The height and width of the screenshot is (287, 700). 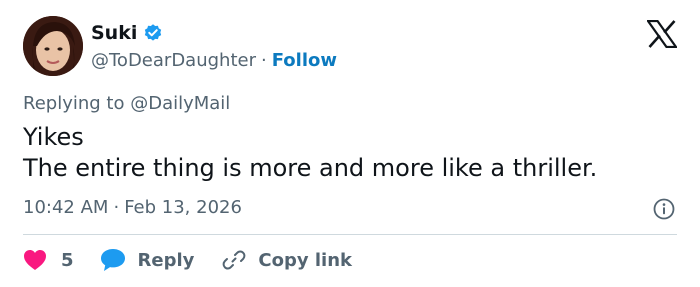 I want to click on heart-icon, so click(x=35, y=260).